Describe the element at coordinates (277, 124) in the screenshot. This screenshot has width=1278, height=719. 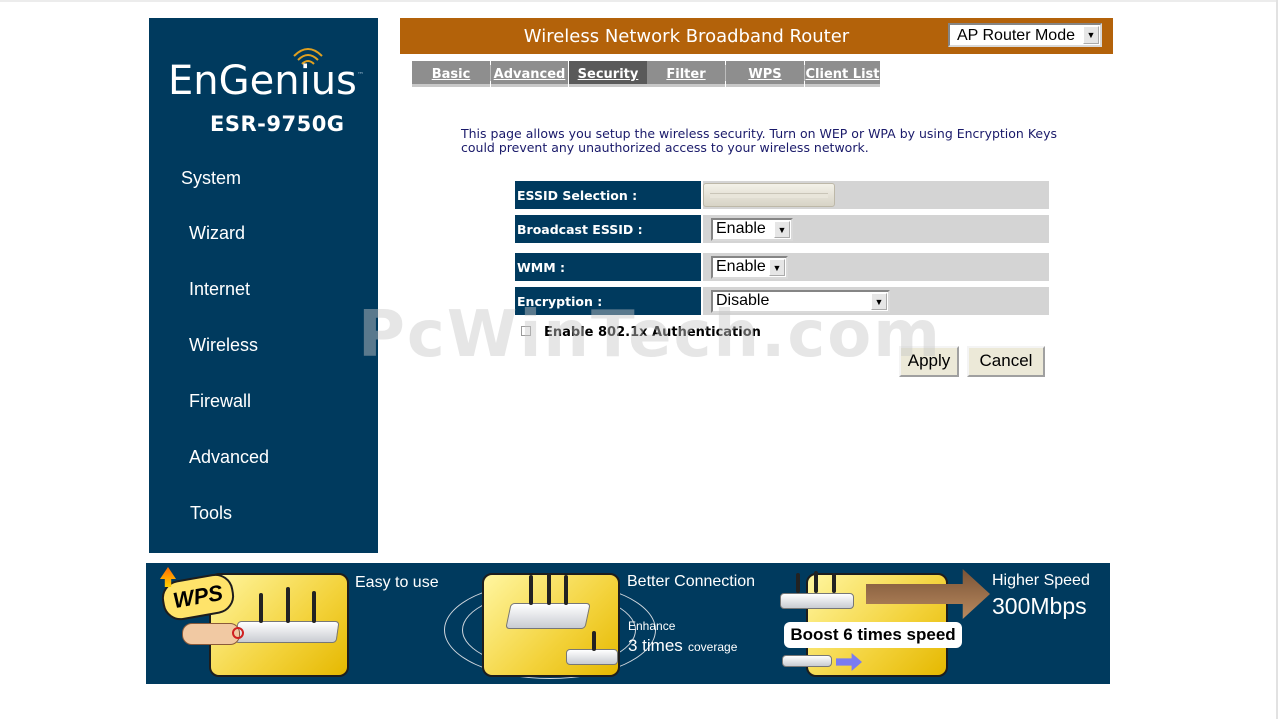
I see `model-name: ESR-9750G` at that location.